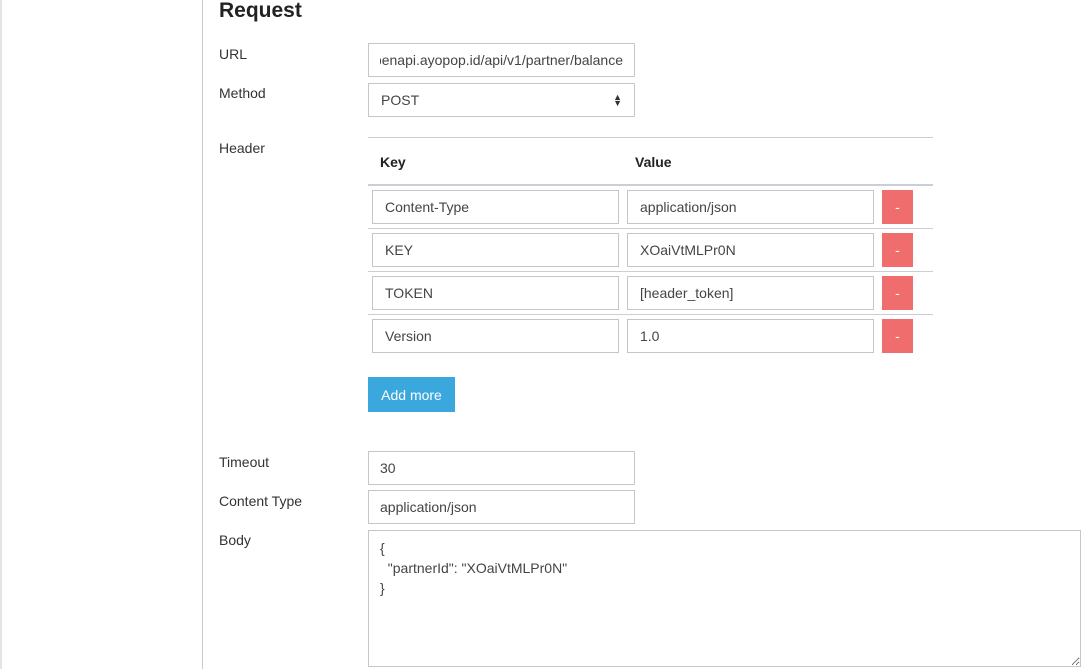 The width and height of the screenshot is (1090, 669). Describe the element at coordinates (393, 162) in the screenshot. I see `key-column-header: Key` at that location.